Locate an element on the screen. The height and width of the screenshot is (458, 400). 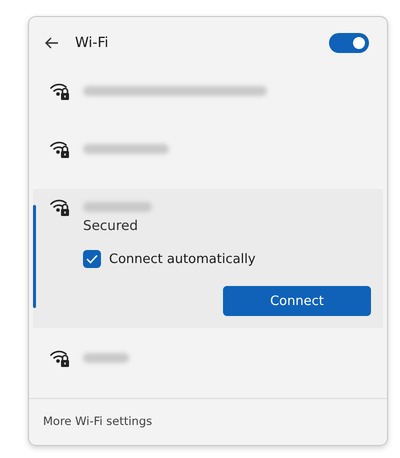
more-settings-link: More Wi-Fi settings is located at coordinates (97, 421).